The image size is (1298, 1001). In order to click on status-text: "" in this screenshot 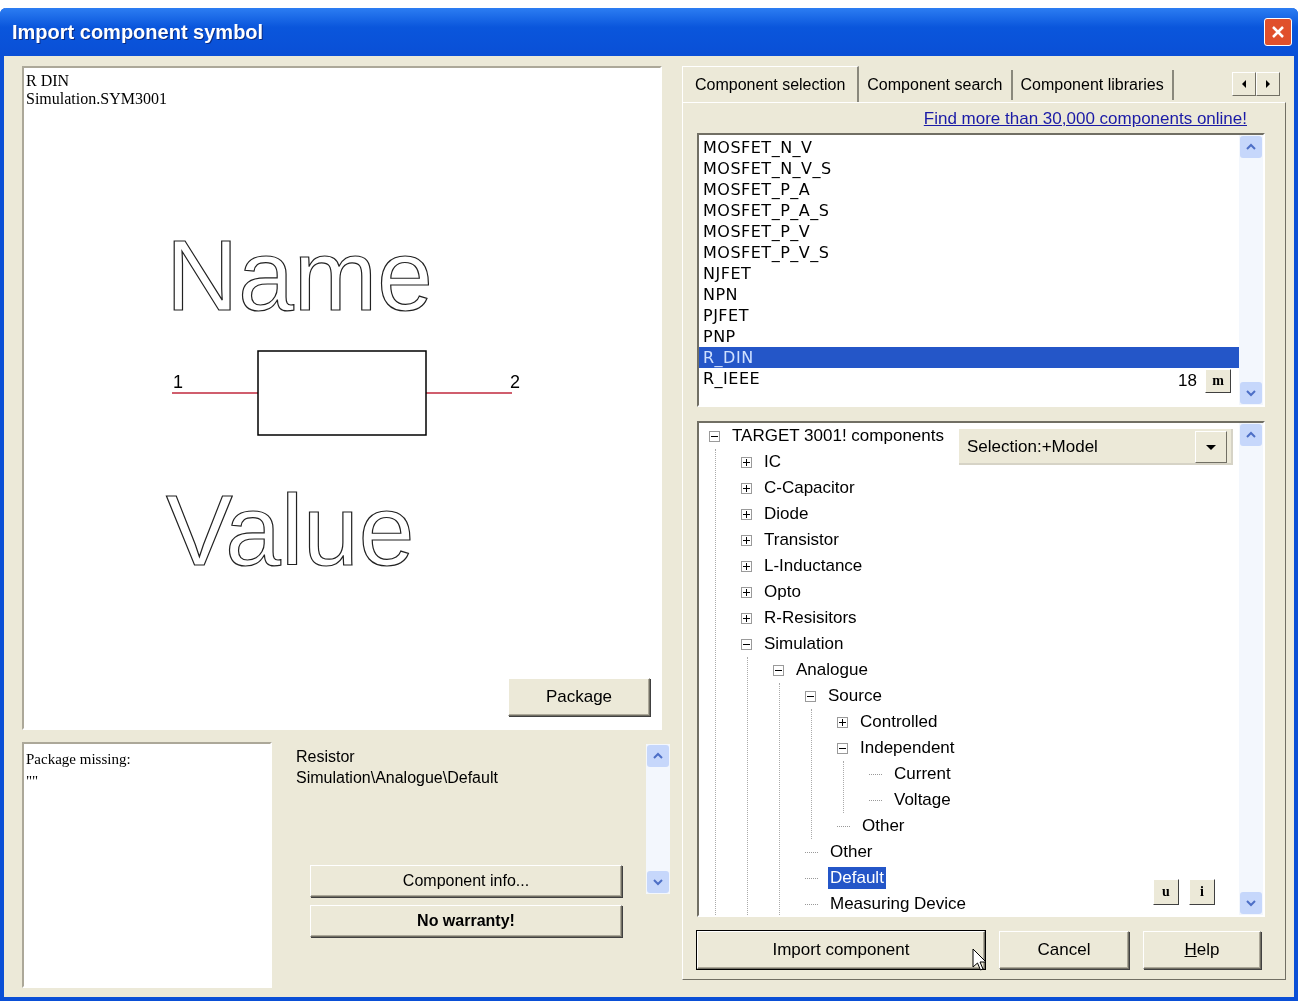, I will do `click(32, 781)`.